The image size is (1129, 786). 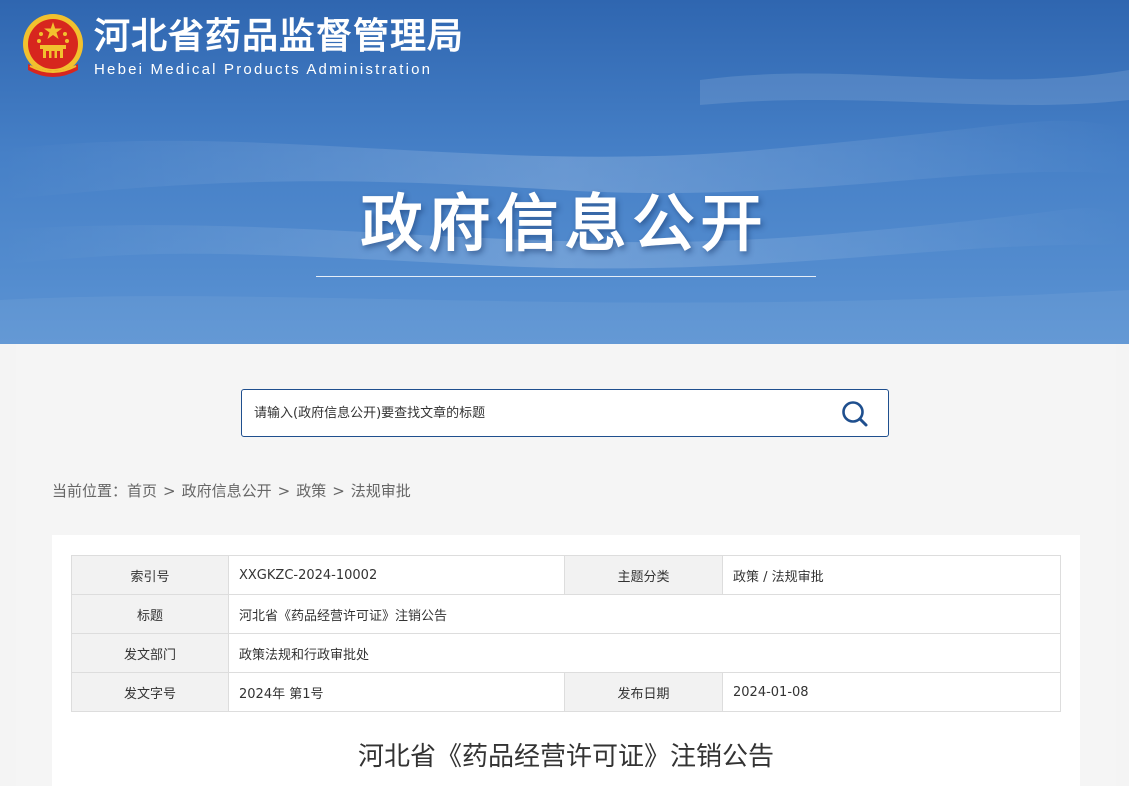 I want to click on table-row: 标题 河北省《药品经营许可证》注销公告, so click(x=566, y=614).